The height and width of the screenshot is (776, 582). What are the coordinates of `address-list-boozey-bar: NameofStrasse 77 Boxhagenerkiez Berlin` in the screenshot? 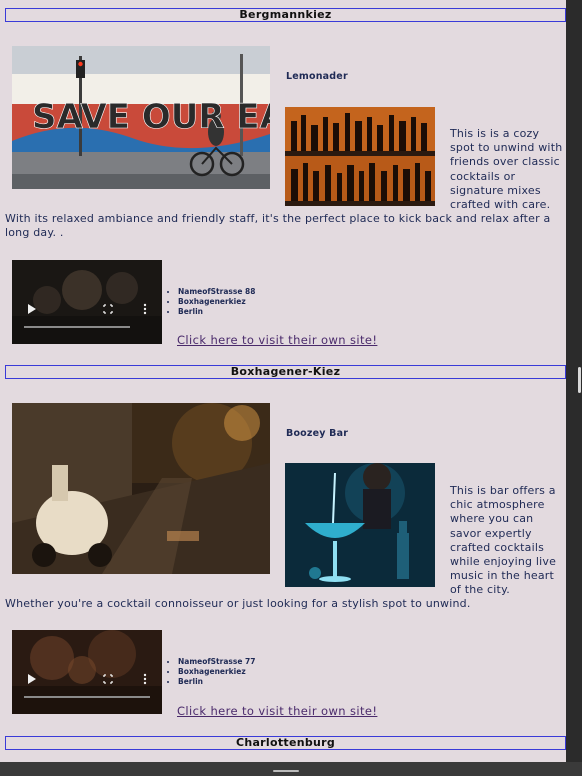 It's located at (210, 672).